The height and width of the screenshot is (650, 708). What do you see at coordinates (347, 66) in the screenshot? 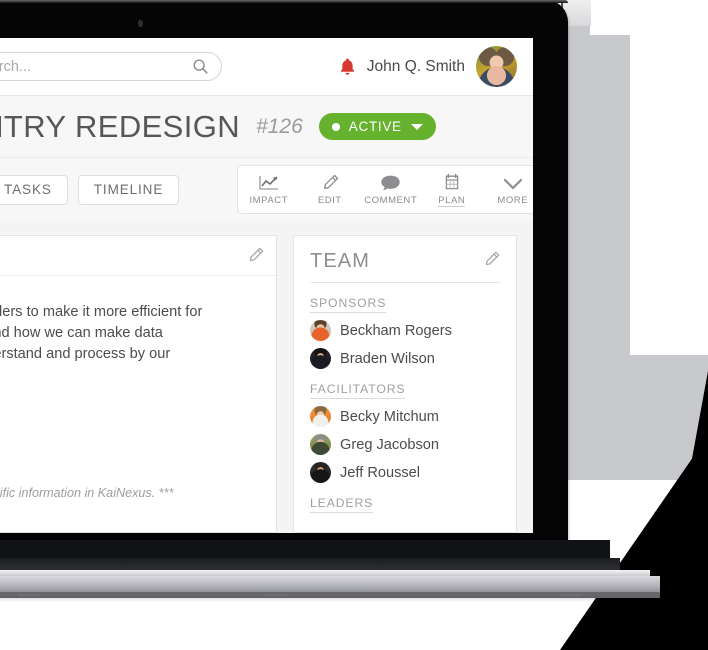
I see `bell-icon` at bounding box center [347, 66].